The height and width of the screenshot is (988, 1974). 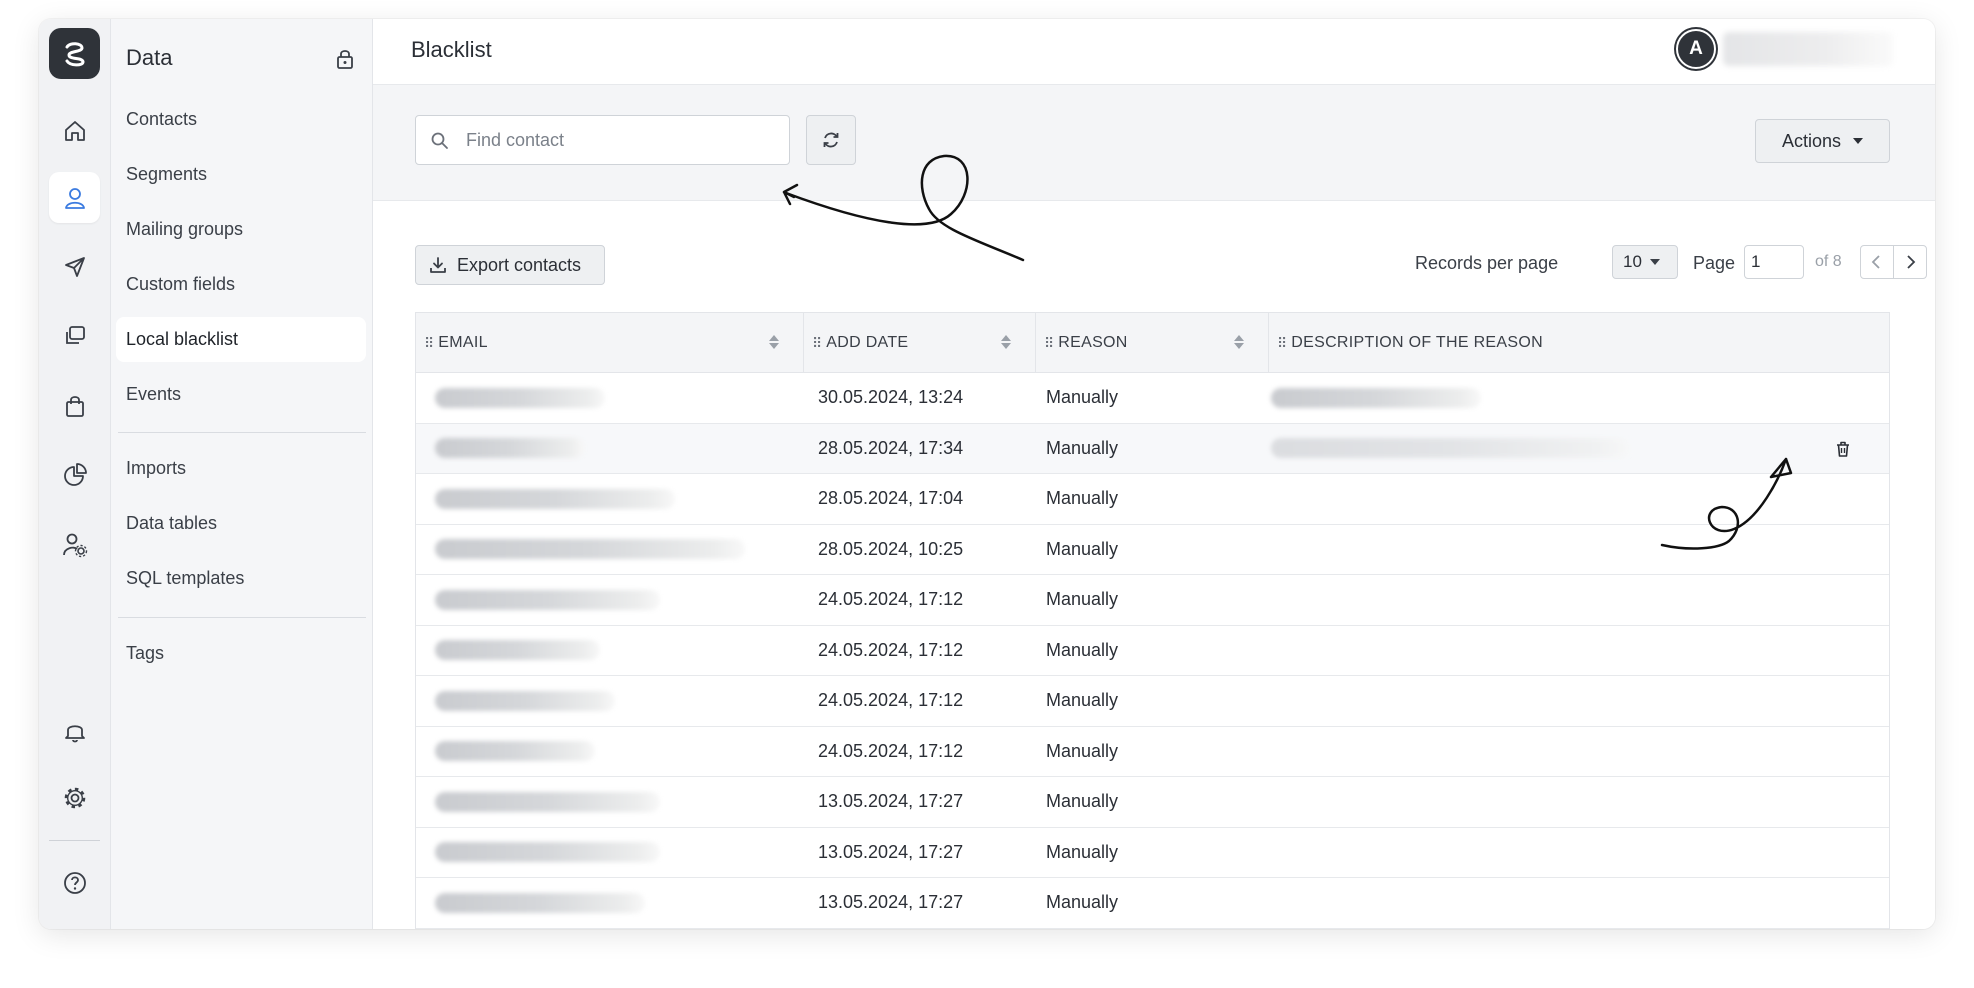 I want to click on export-contacts-button: Export contacts, so click(x=510, y=265).